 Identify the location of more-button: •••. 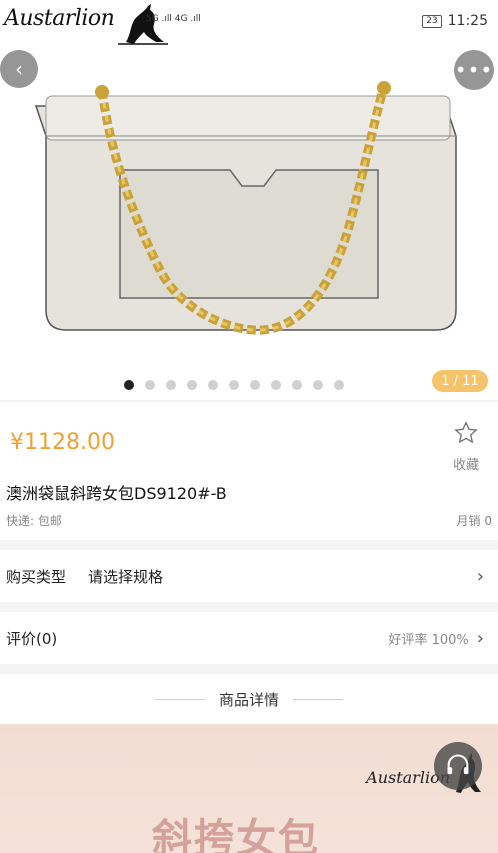
(474, 70).